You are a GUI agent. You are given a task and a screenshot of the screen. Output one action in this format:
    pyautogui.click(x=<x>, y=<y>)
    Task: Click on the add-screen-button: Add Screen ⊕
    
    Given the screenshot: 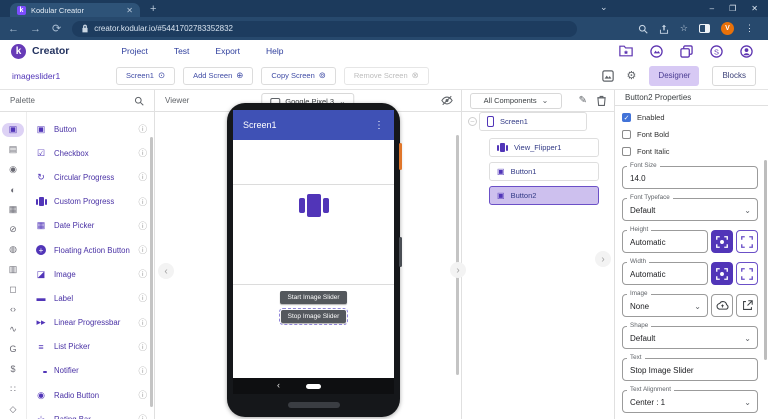 What is the action you would take?
    pyautogui.click(x=218, y=75)
    